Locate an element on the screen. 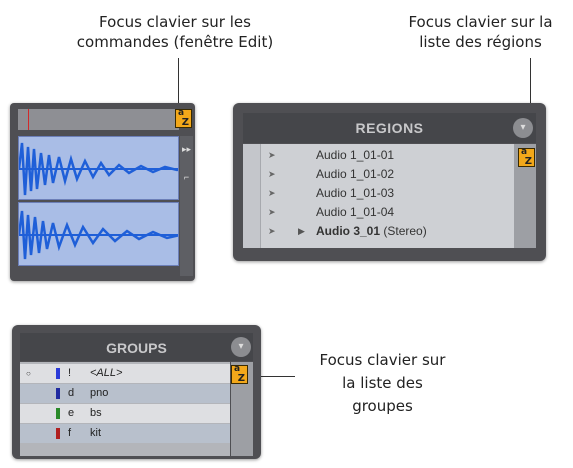 This screenshot has height=468, width=573. playhead-line is located at coordinates (28, 119).